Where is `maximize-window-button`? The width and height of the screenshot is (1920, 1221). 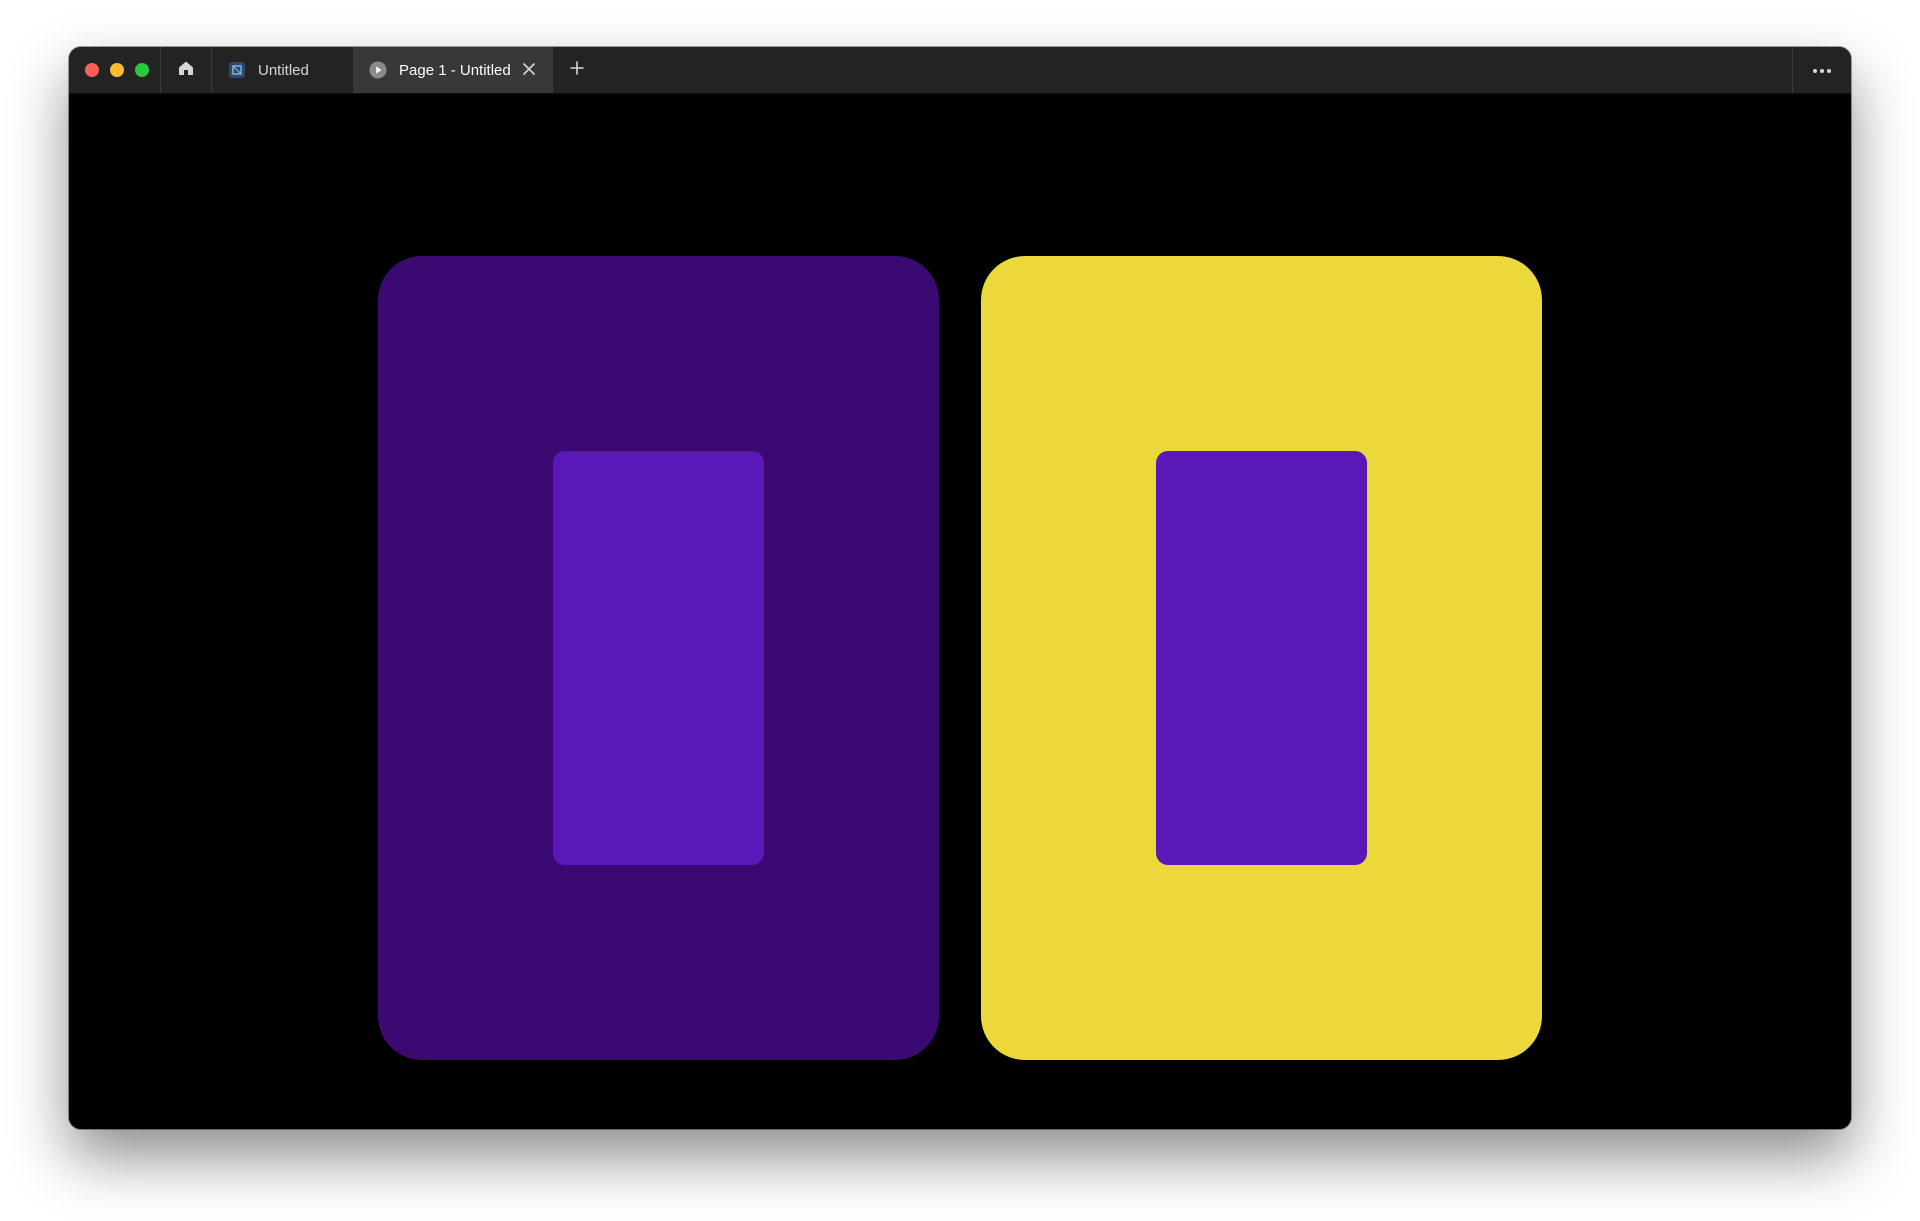 maximize-window-button is located at coordinates (142, 70).